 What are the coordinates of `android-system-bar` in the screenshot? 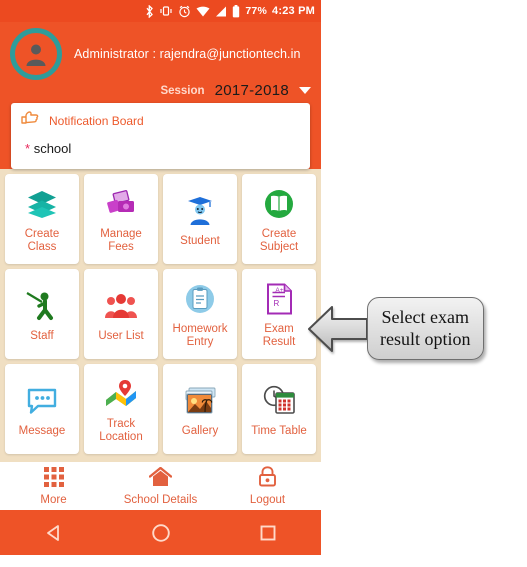 It's located at (160, 532).